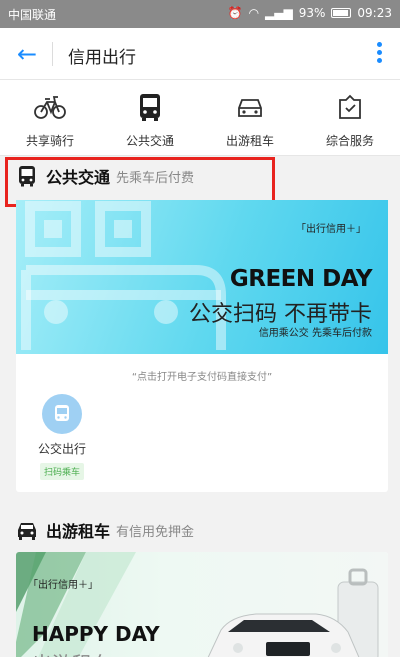 The image size is (400, 657). Describe the element at coordinates (72, 652) in the screenshot. I see `banner-subtitle: 出游租车` at that location.